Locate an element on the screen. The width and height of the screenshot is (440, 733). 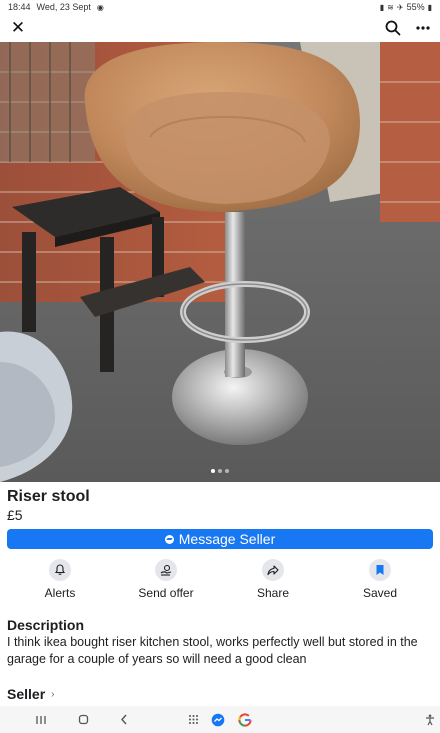
message-seller-button: Message Seller is located at coordinates (220, 539).